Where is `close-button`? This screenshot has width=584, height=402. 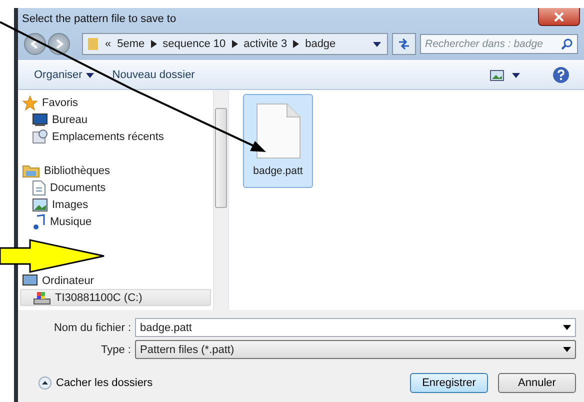
close-button is located at coordinates (559, 17).